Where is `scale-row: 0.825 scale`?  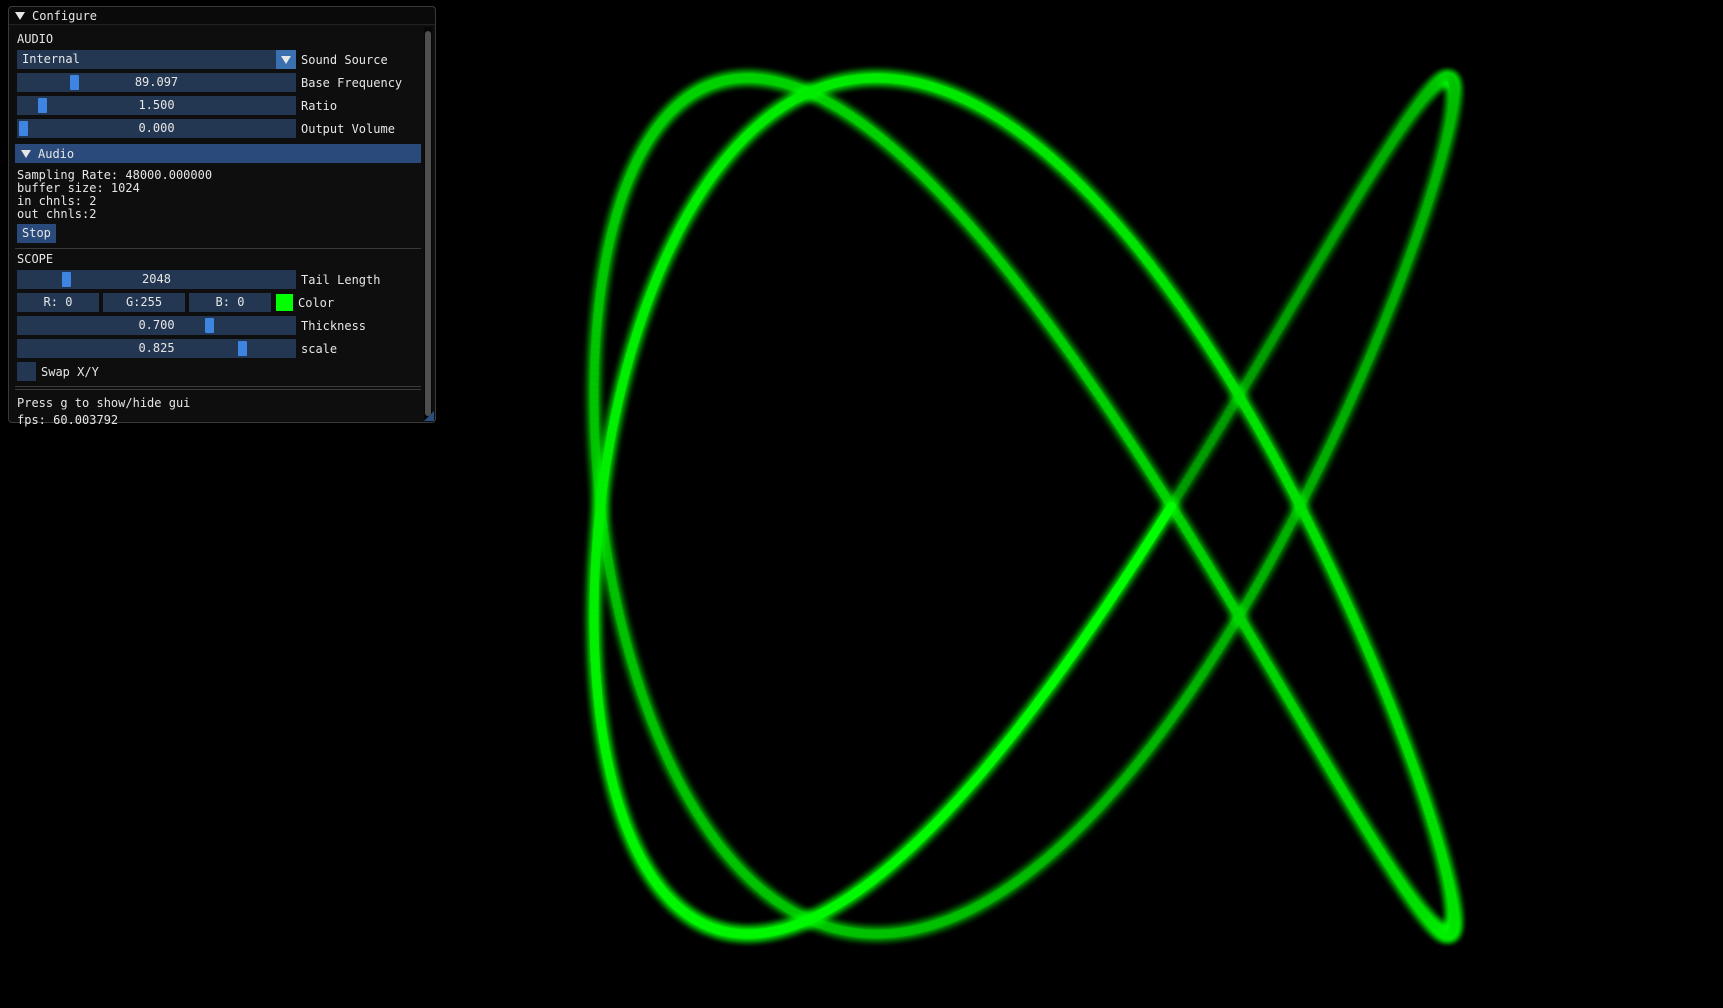
scale-row: 0.825 scale is located at coordinates (226, 348).